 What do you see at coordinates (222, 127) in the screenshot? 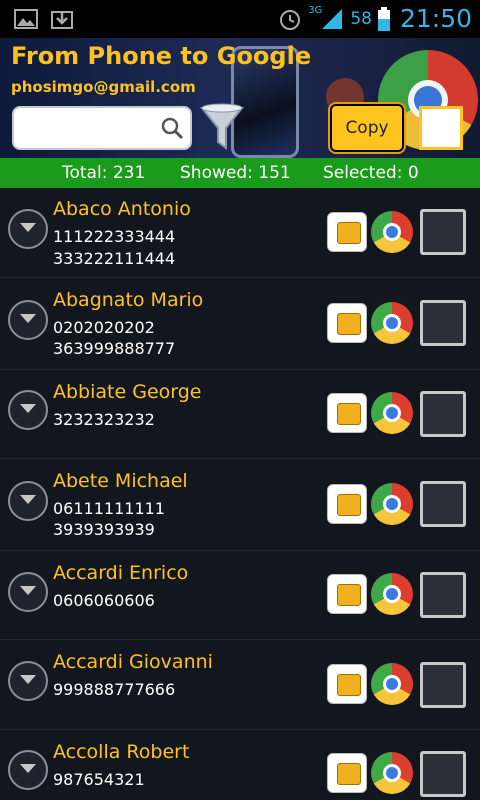
I see `filter-funnel-icon` at bounding box center [222, 127].